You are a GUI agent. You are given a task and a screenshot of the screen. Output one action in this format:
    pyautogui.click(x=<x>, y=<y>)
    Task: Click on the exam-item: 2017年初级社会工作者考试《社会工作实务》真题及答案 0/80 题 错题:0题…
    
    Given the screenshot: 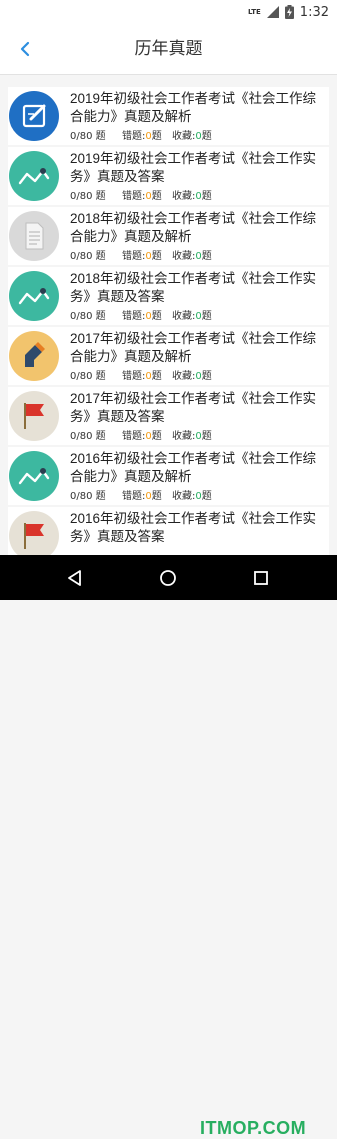 What is the action you would take?
    pyautogui.click(x=168, y=416)
    